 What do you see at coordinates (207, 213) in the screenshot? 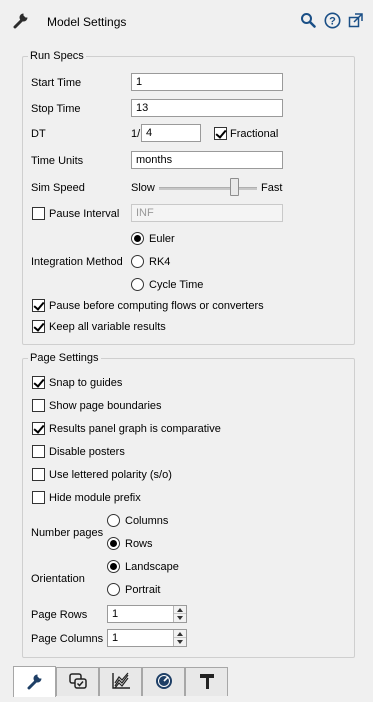
I see `pause-interval-field: INF` at bounding box center [207, 213].